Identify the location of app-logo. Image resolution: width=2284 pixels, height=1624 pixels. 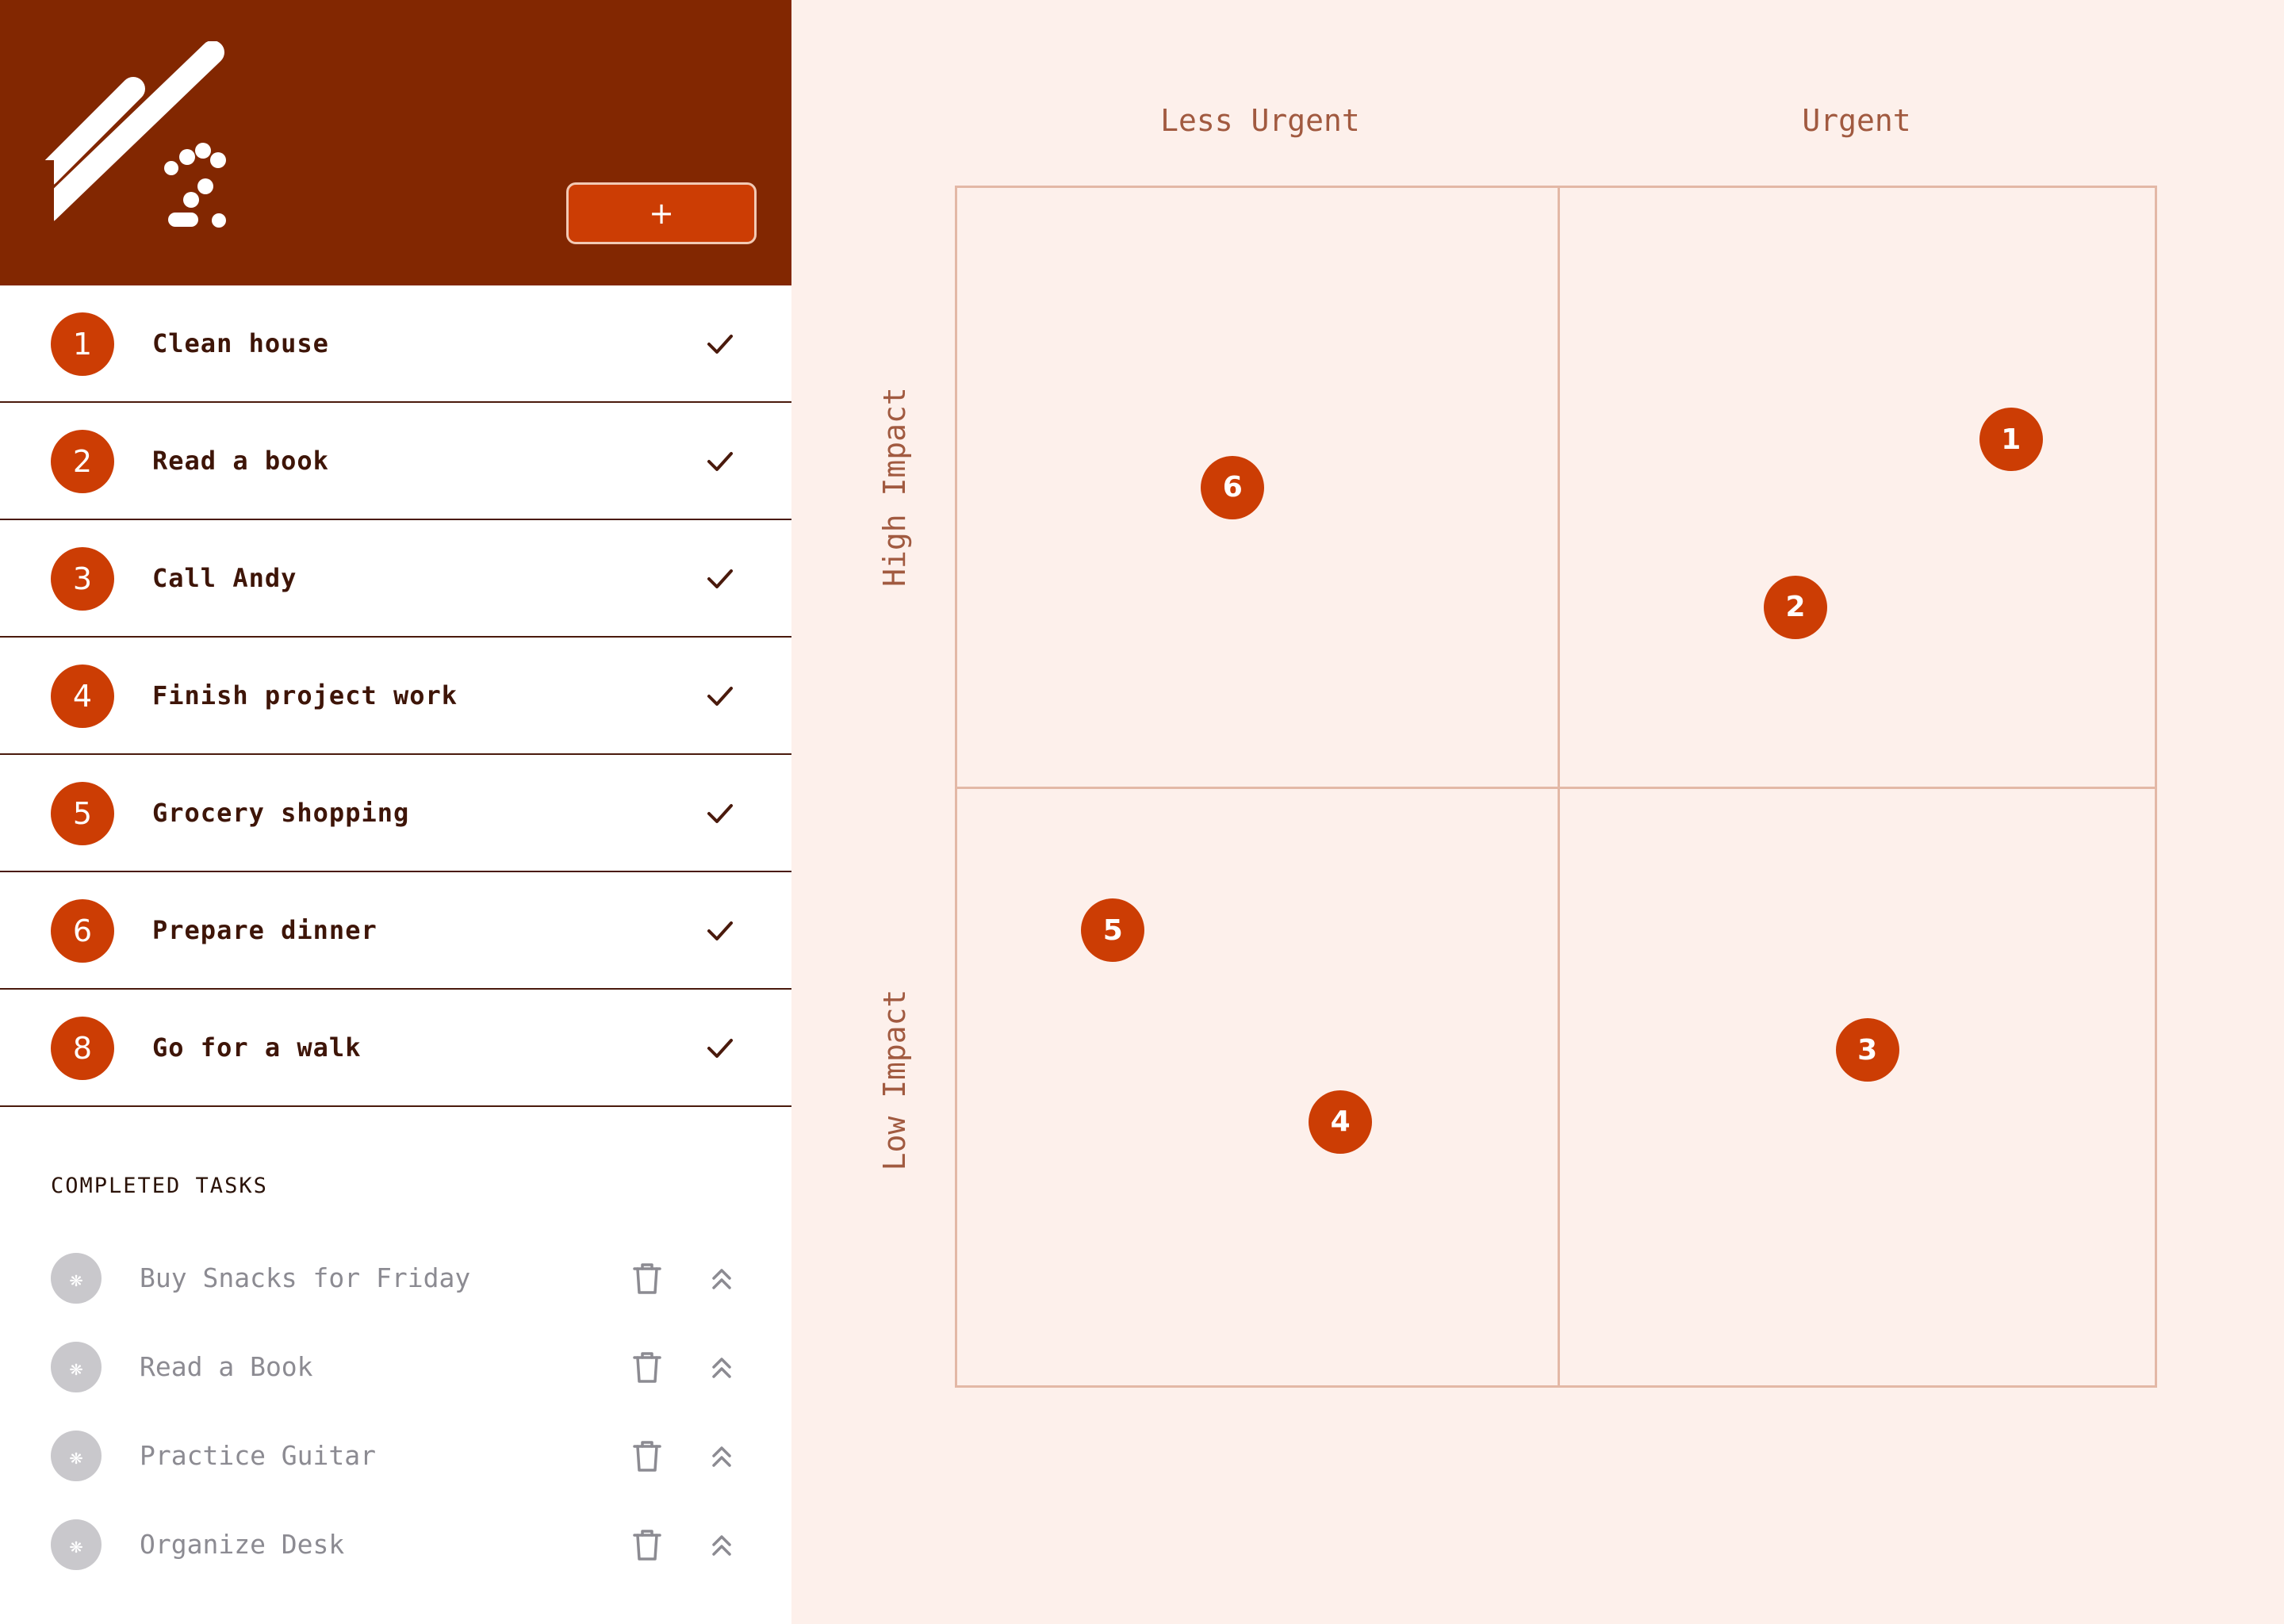
(131, 134).